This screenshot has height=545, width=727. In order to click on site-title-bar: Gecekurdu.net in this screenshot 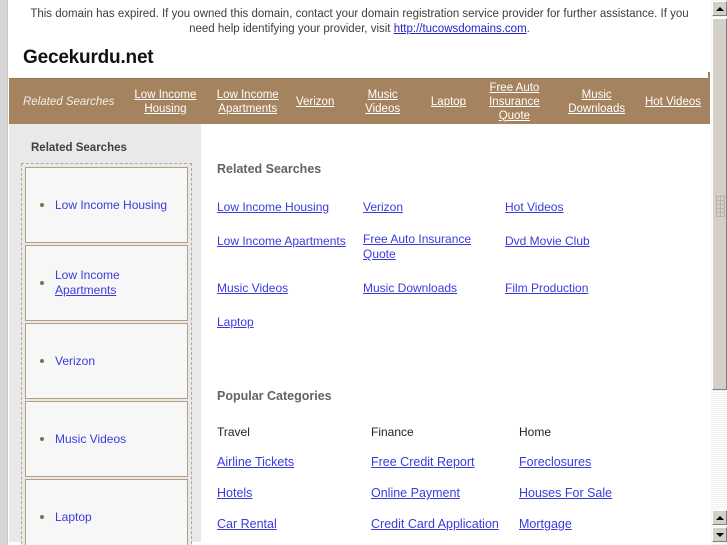, I will do `click(359, 60)`.